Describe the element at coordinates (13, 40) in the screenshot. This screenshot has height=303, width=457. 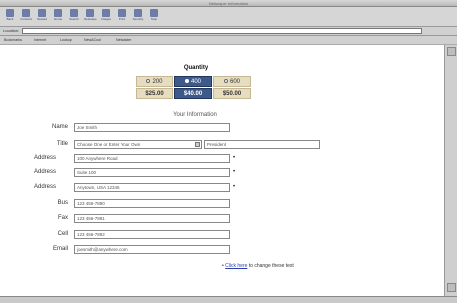
I see `bookmark-item: Bookmarks` at that location.